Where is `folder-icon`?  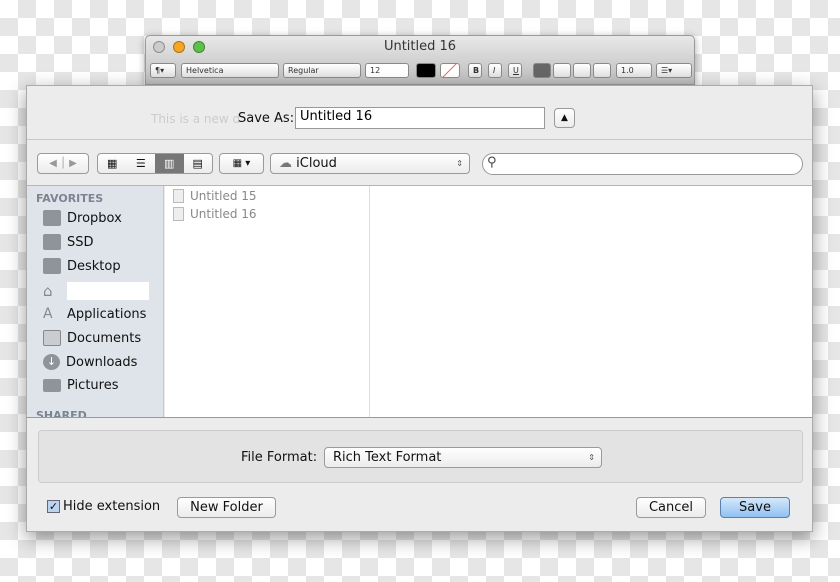
folder-icon is located at coordinates (52, 218).